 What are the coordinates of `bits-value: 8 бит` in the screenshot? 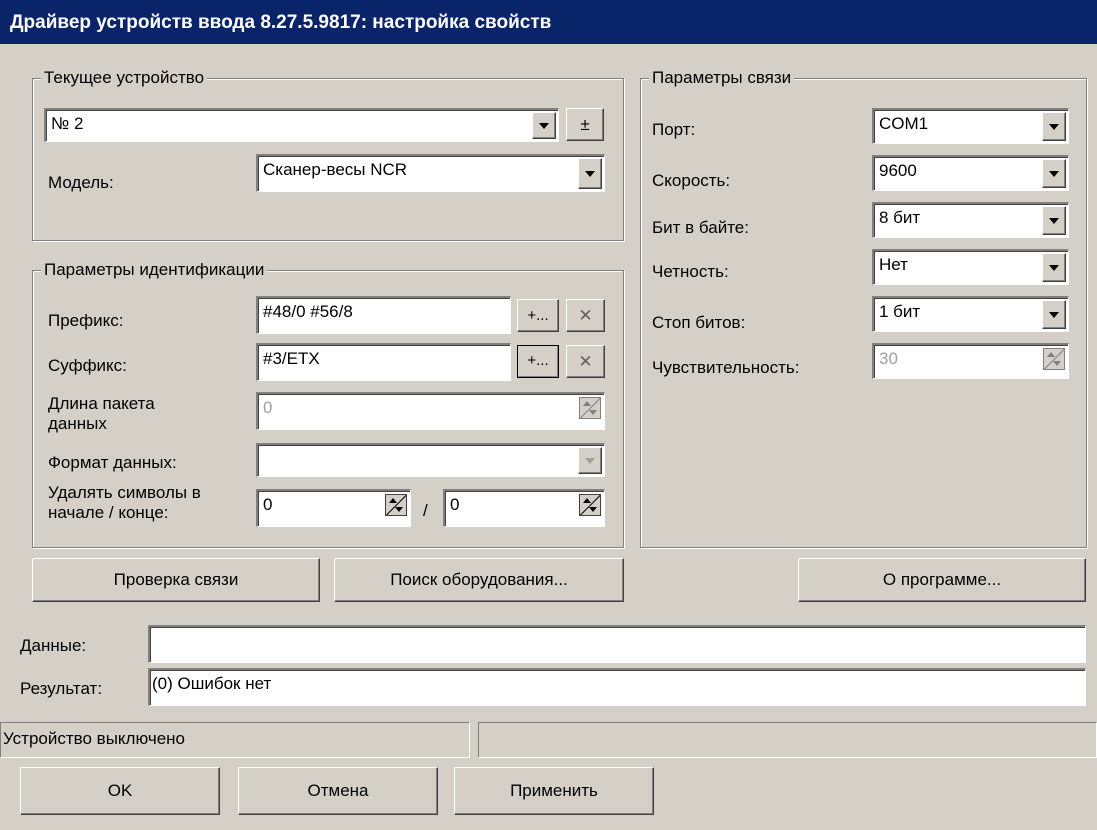 It's located at (900, 217).